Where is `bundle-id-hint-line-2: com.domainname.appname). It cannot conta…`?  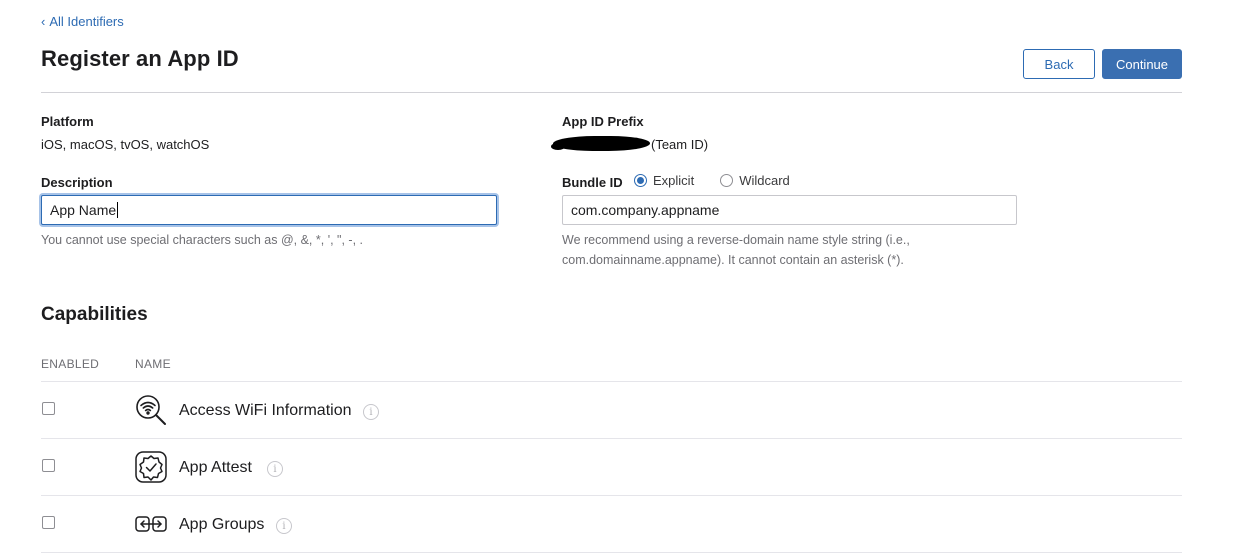
bundle-id-hint-line-2: com.domainname.appname). It cannot conta… is located at coordinates (733, 260).